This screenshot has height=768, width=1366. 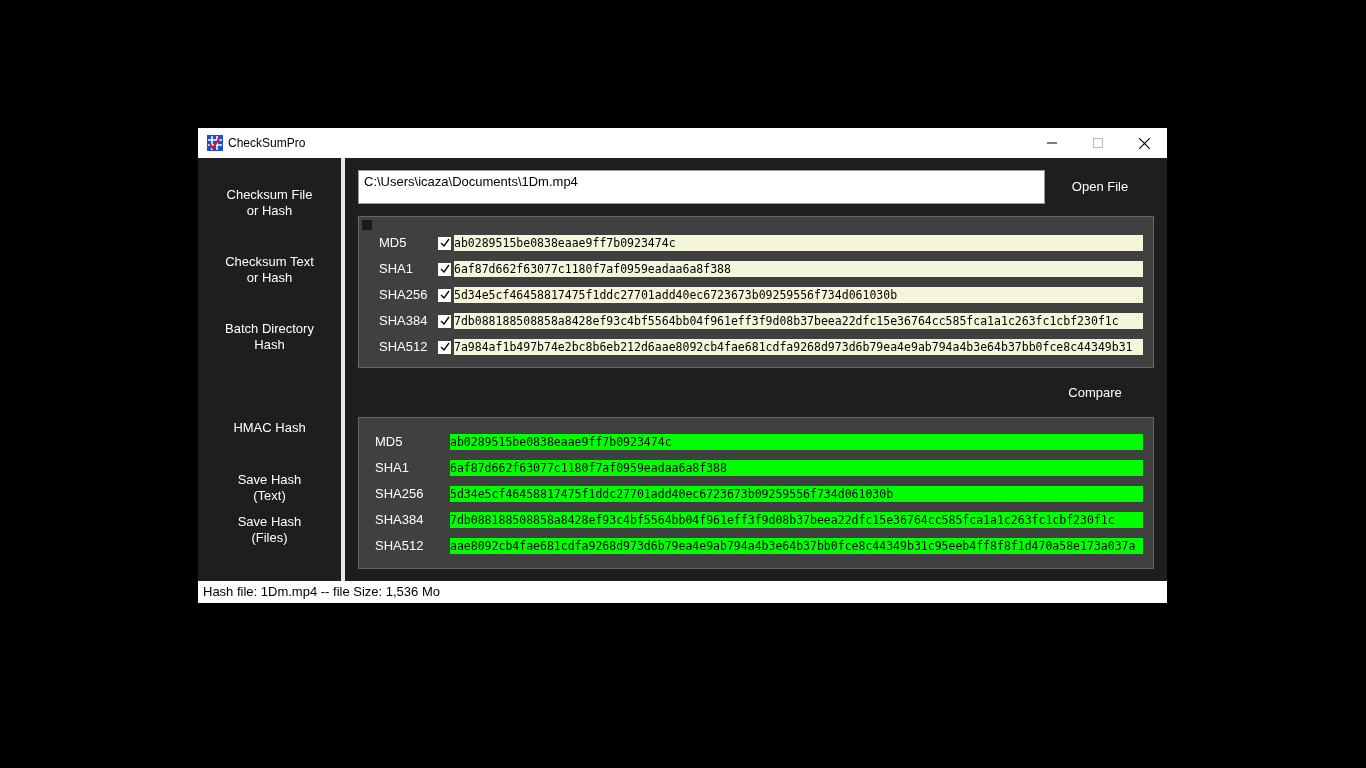 I want to click on select-all-checkbox, so click(x=367, y=225).